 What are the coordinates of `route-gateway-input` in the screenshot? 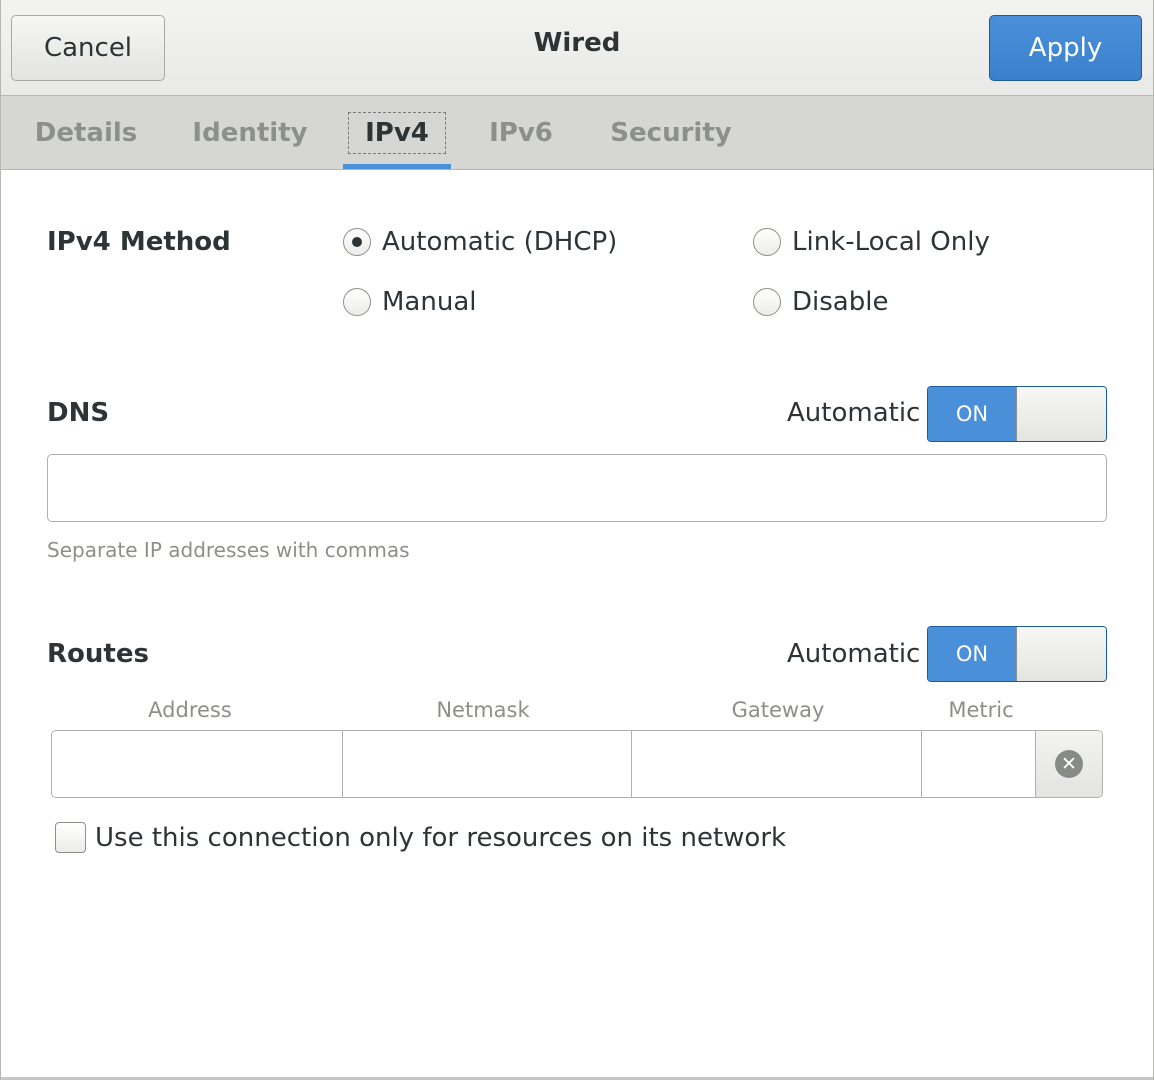 It's located at (777, 764).